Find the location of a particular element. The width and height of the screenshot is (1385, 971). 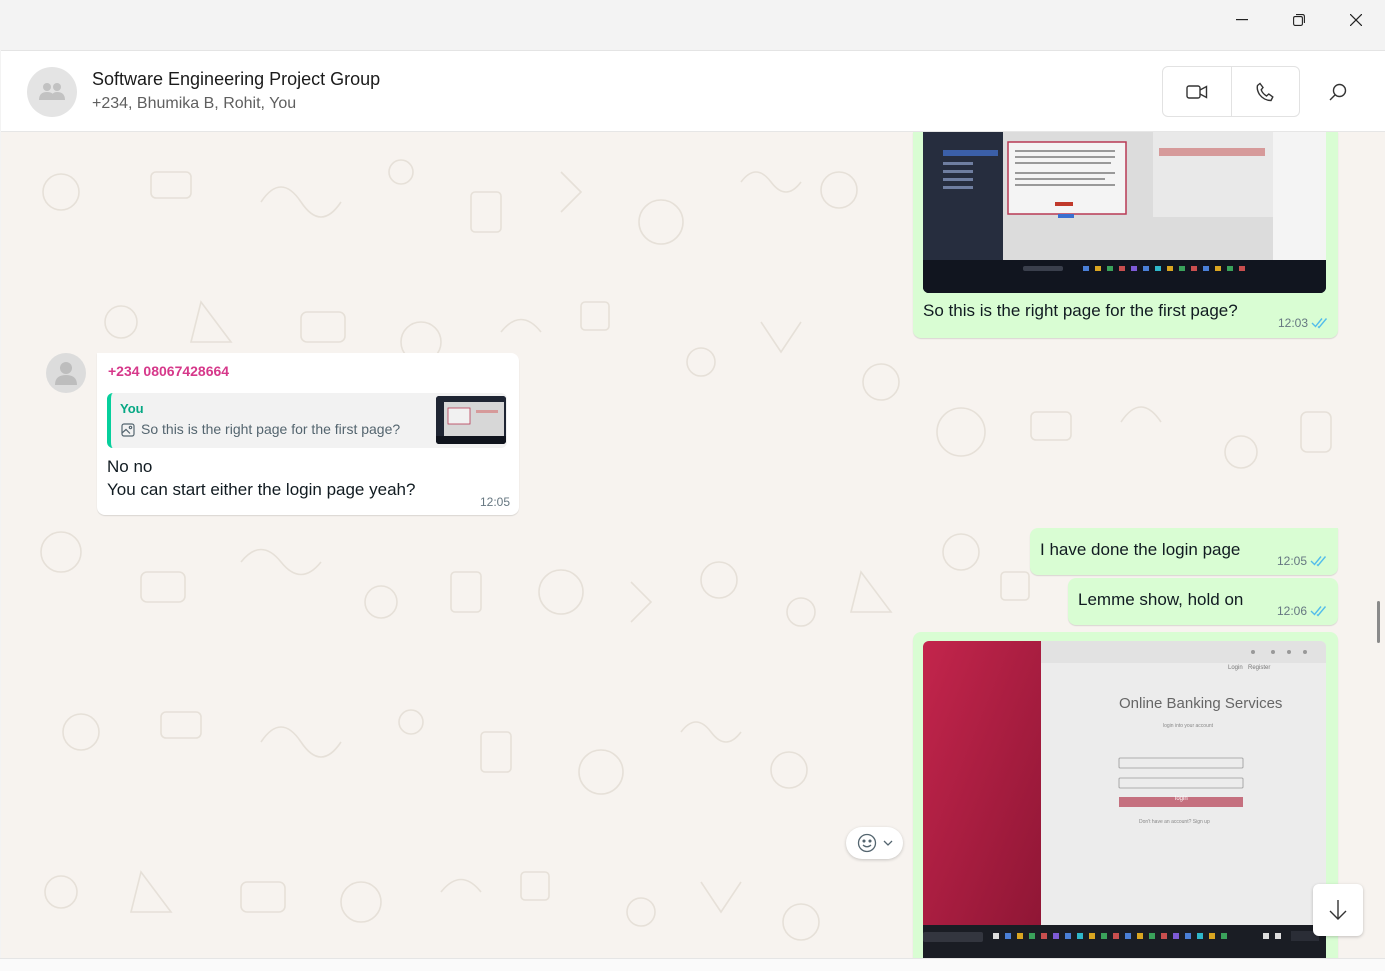

reaction-button is located at coordinates (874, 843).